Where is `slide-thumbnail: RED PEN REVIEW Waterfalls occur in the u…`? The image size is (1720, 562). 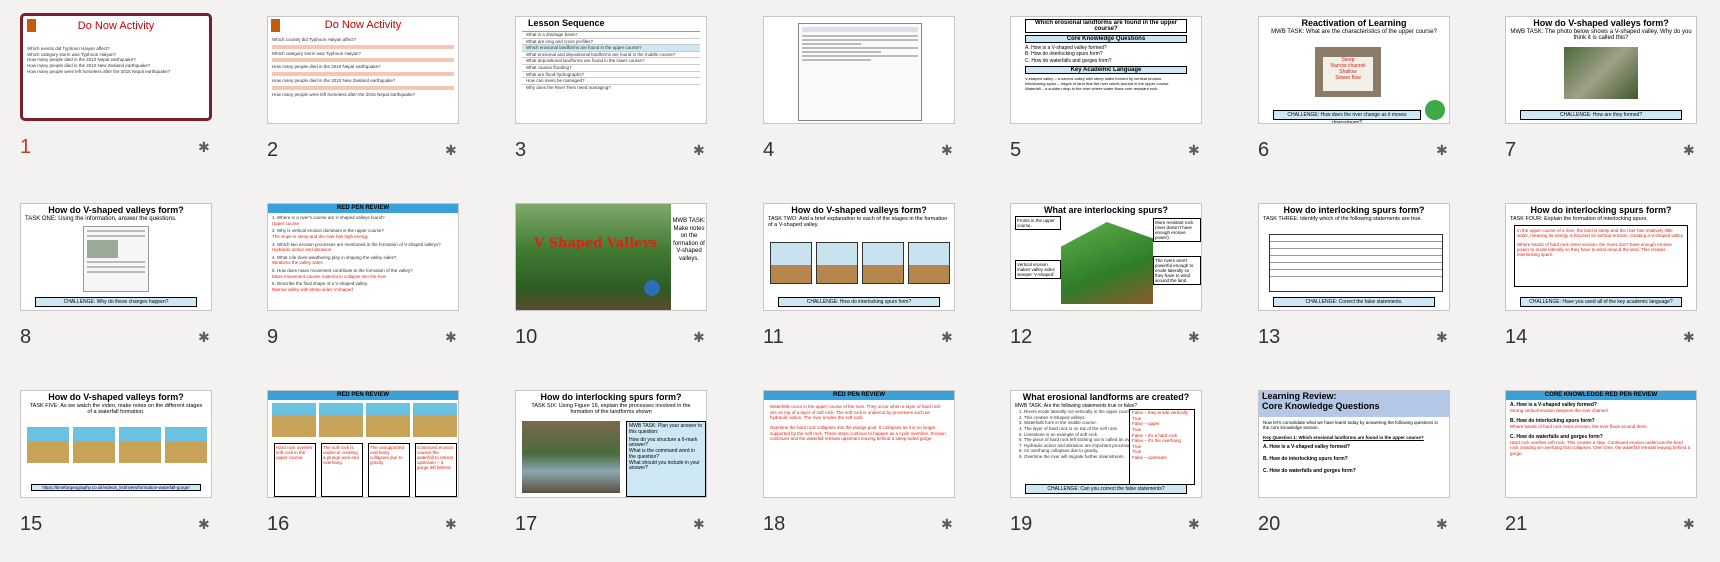 slide-thumbnail: RED PEN REVIEW Waterfalls occur in the u… is located at coordinates (859, 444).